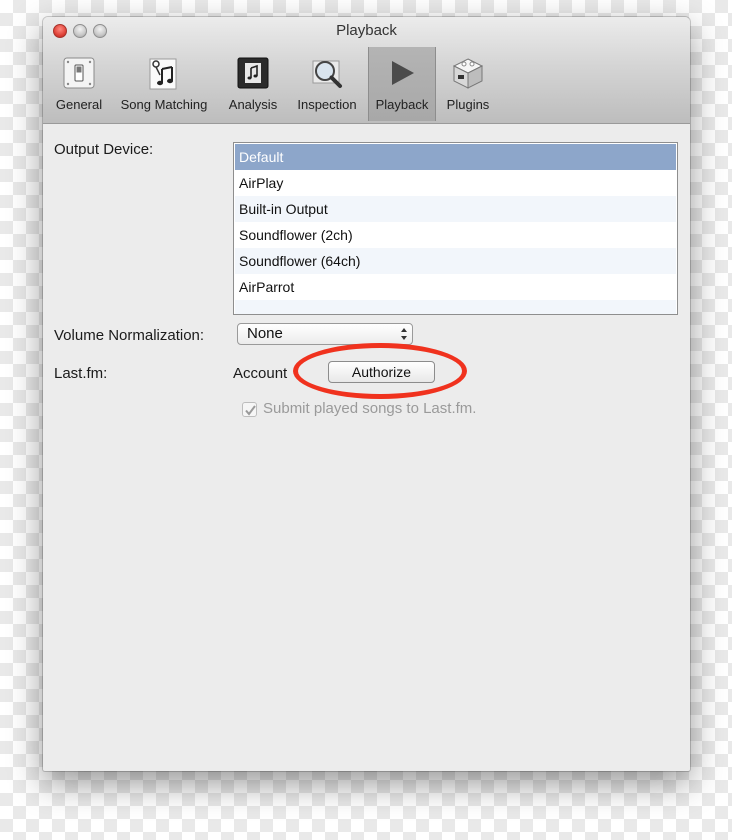  I want to click on toolbar-playback-label: Playback, so click(402, 104).